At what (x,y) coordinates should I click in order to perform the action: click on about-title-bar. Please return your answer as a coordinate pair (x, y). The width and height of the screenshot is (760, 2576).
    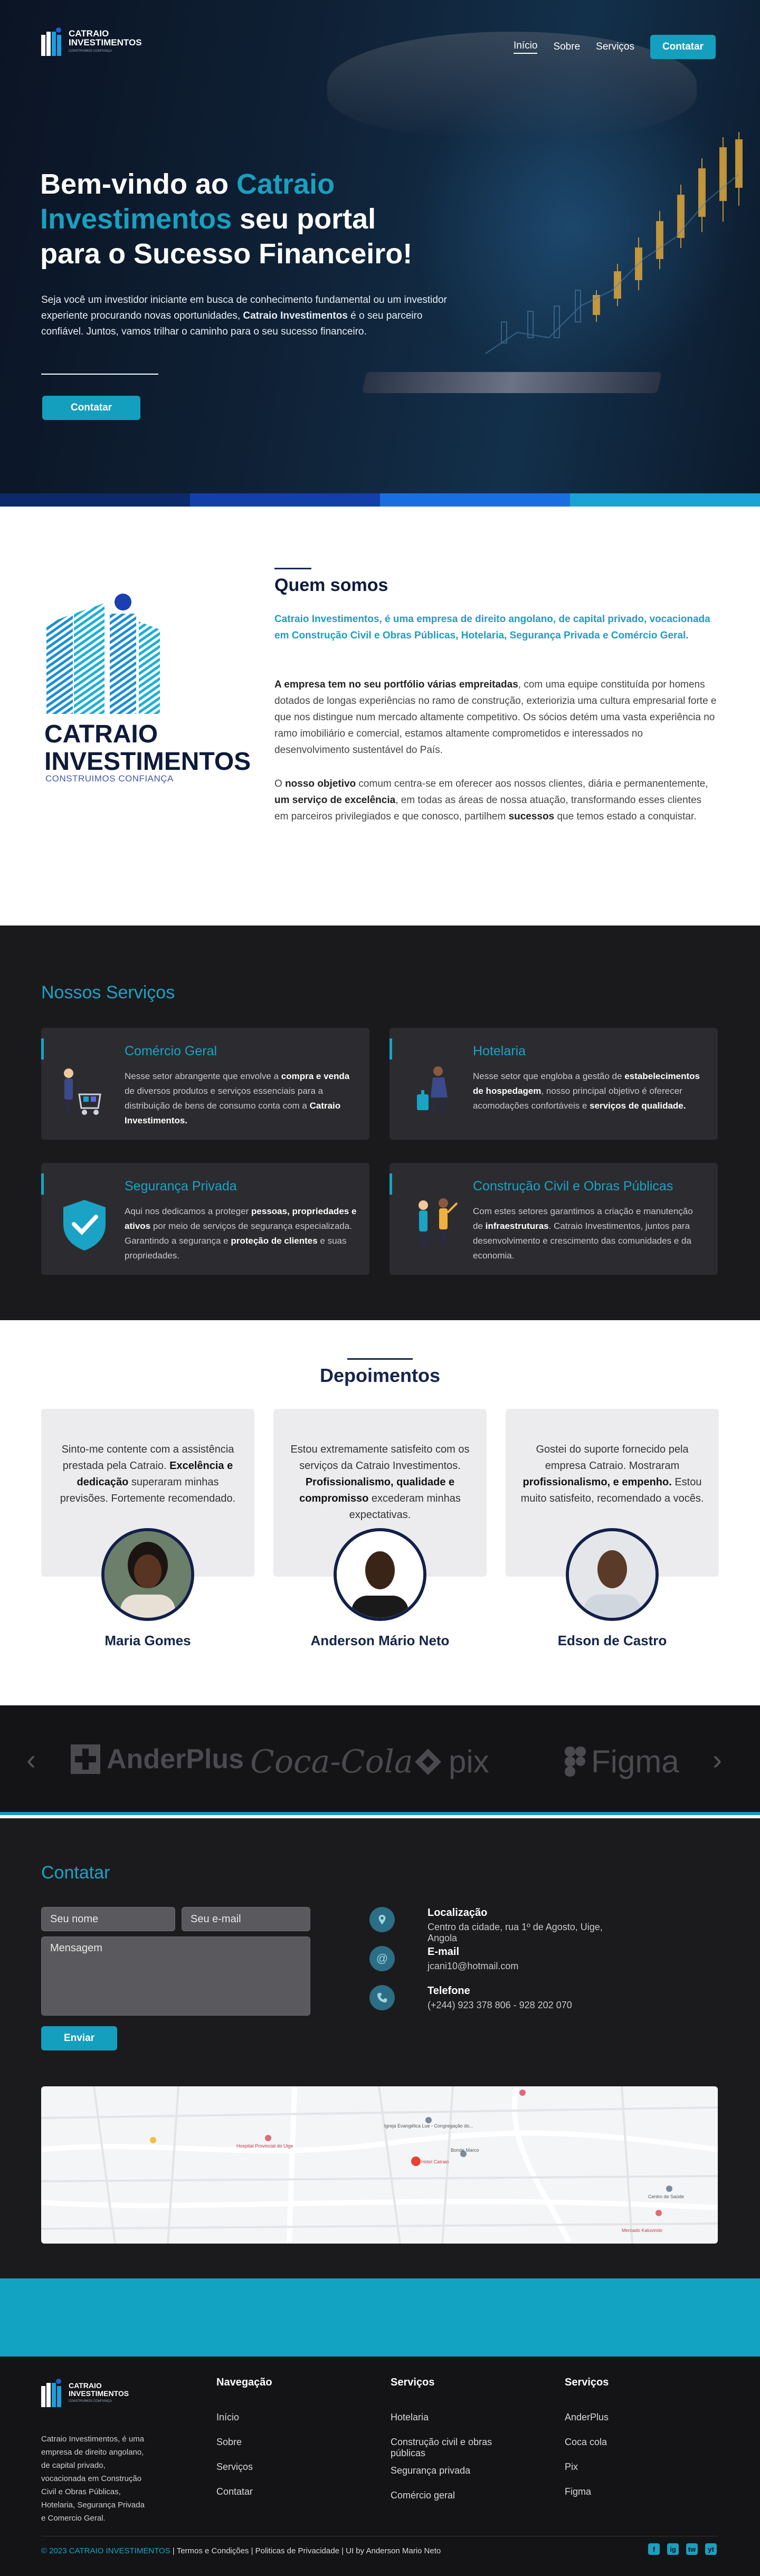
    Looking at the image, I should click on (292, 568).